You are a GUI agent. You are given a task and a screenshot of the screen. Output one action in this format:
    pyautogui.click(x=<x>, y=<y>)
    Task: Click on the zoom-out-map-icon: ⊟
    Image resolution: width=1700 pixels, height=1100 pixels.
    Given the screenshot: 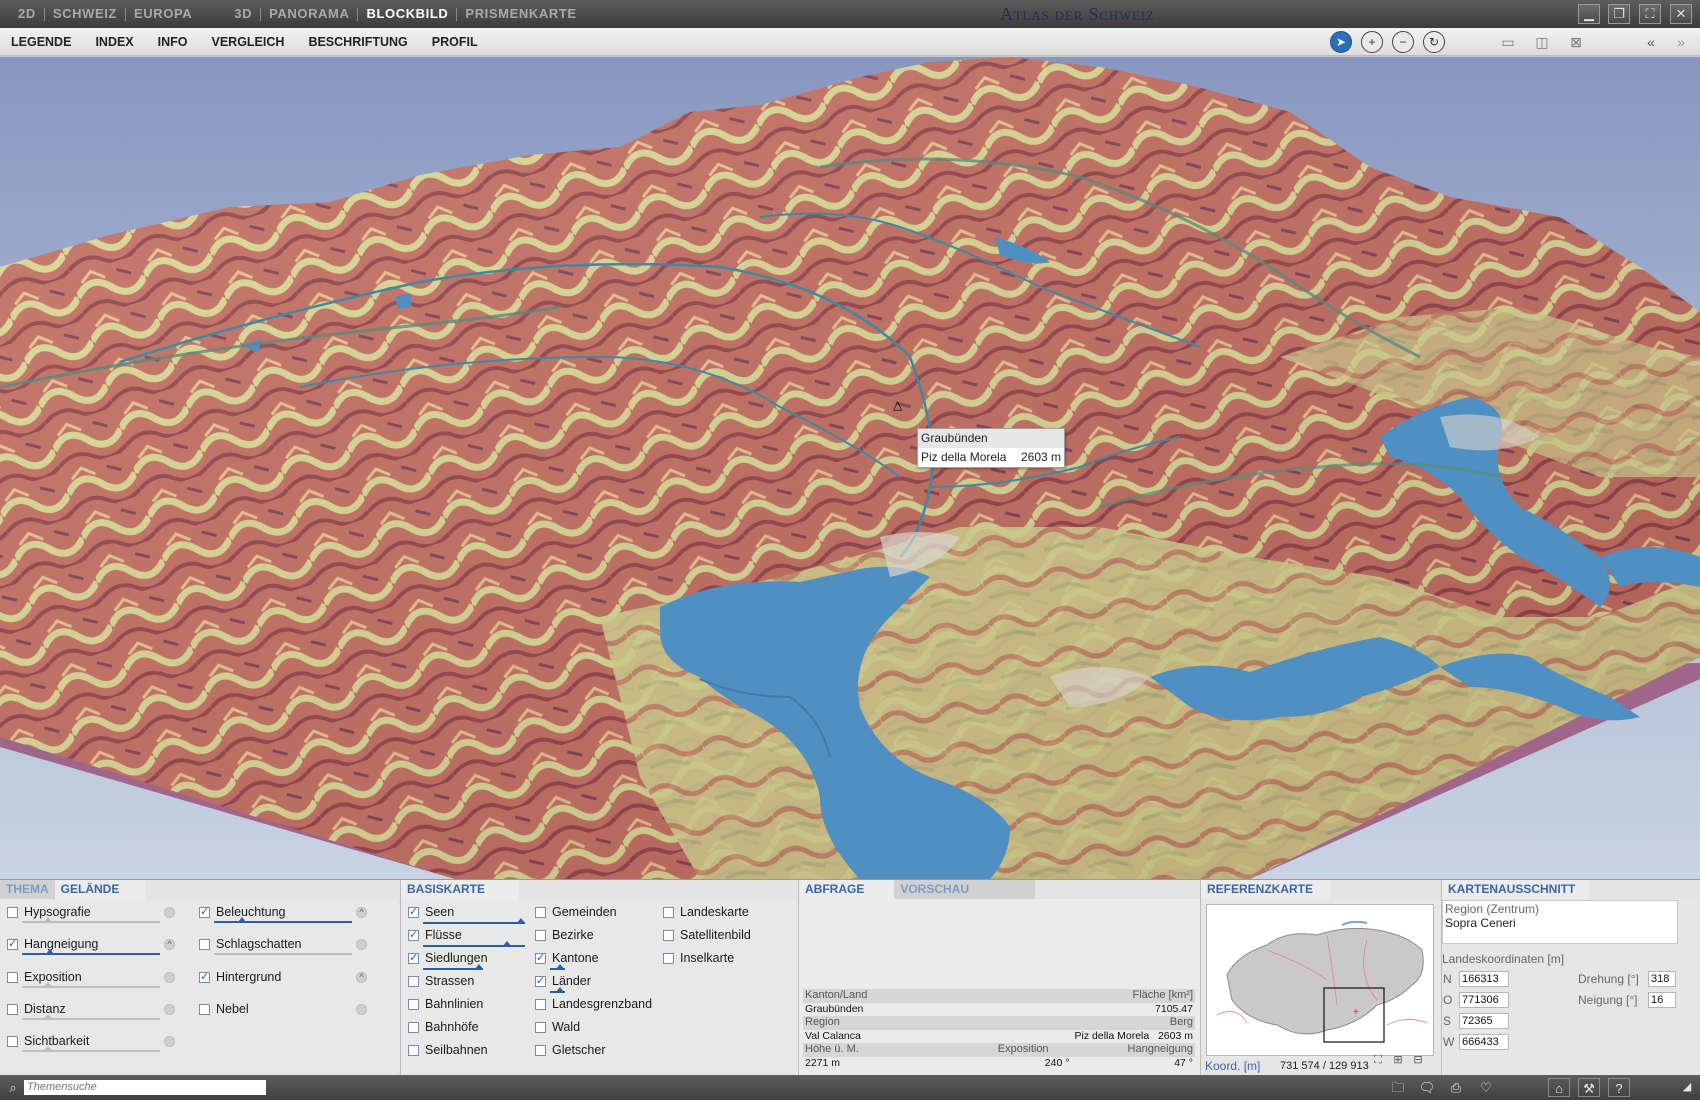 What is the action you would take?
    pyautogui.click(x=1418, y=1060)
    